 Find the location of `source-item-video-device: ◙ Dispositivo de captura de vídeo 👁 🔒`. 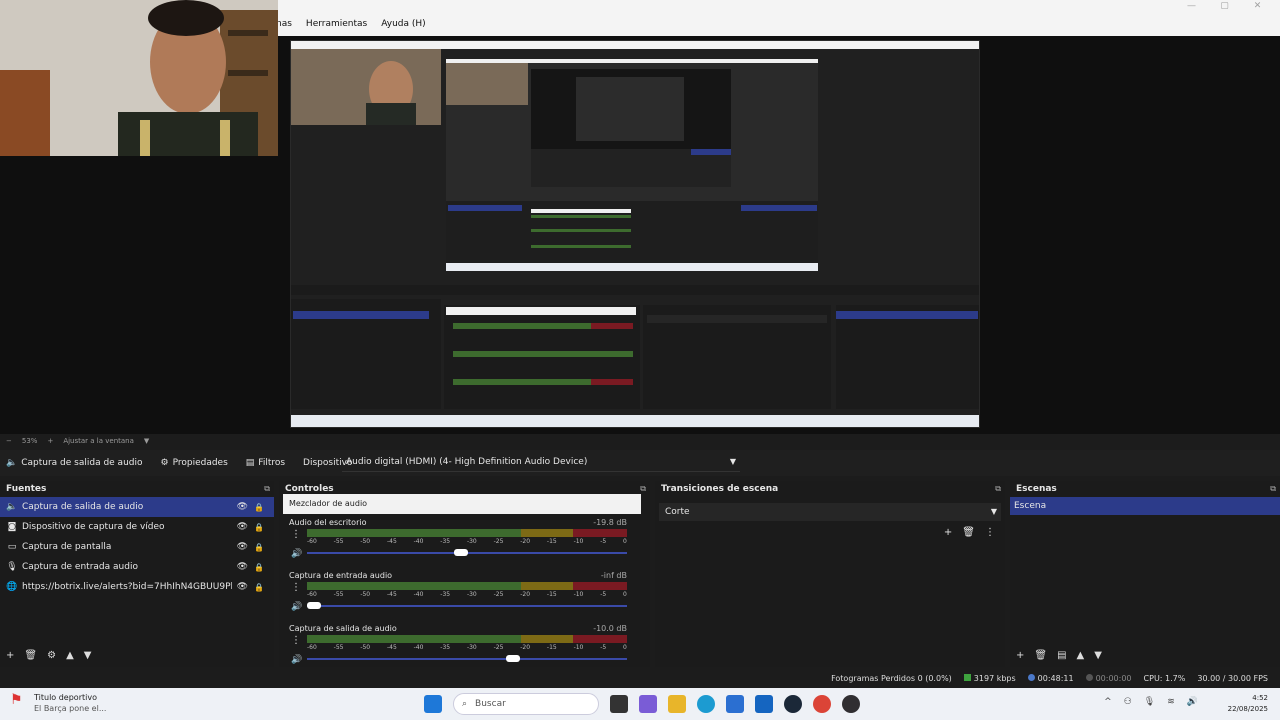

source-item-video-device: ◙ Dispositivo de captura de vídeo 👁 🔒 is located at coordinates (137, 527).